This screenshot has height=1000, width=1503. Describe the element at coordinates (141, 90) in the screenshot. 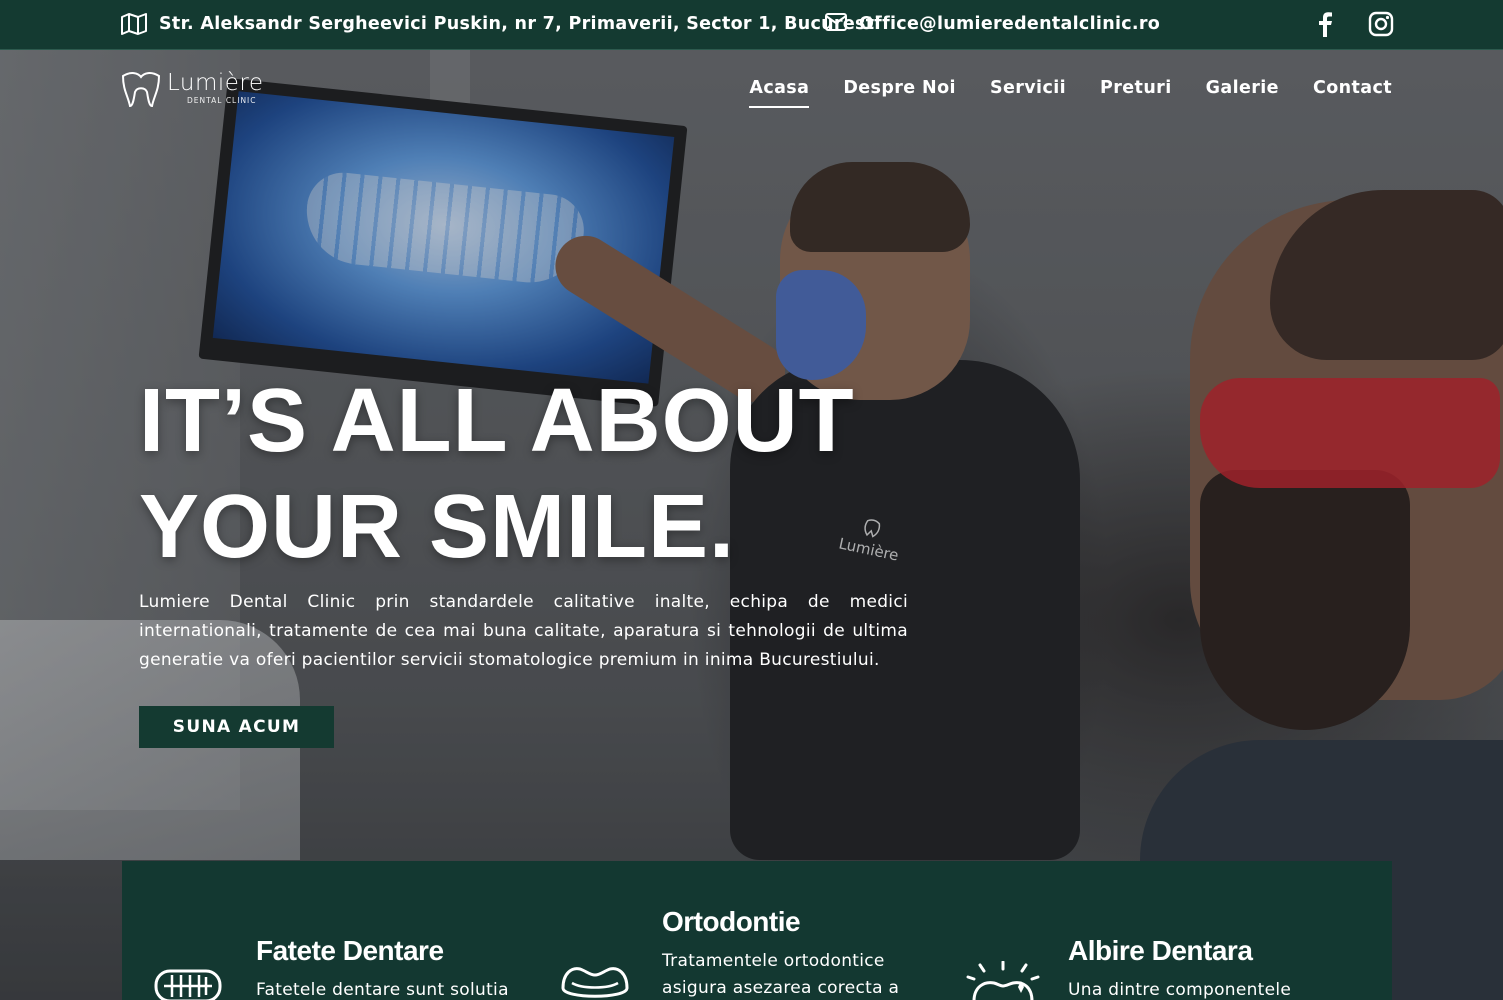

I see `tooth-logo-icon` at that location.